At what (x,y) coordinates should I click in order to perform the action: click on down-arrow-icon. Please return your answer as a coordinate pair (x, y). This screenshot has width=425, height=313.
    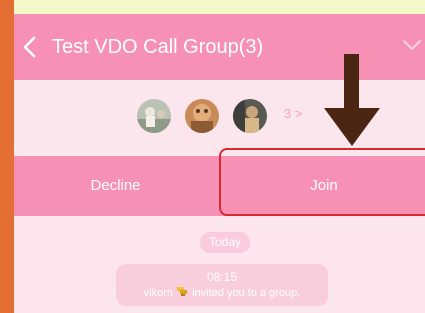
    Looking at the image, I should click on (352, 100).